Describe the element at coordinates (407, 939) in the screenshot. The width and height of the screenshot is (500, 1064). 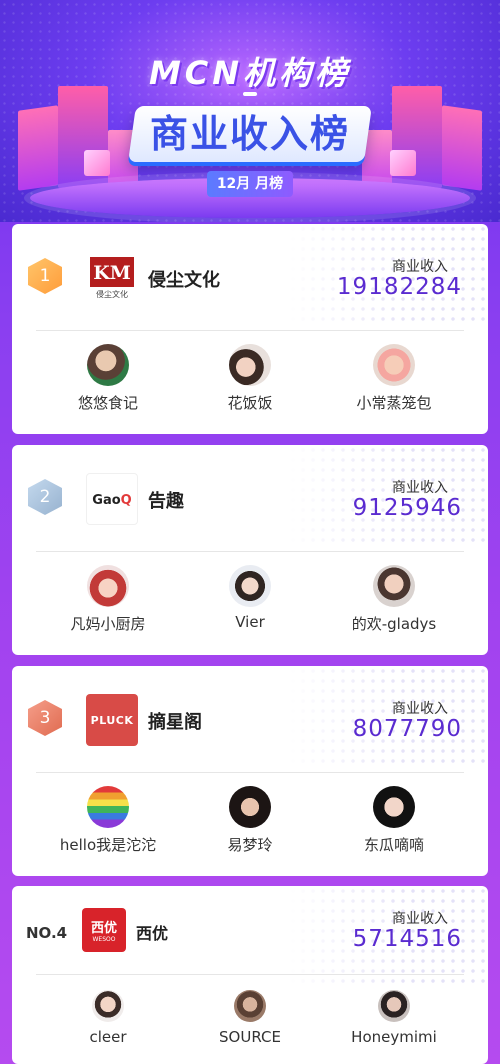
I see `revenue-value: 5714516` at that location.